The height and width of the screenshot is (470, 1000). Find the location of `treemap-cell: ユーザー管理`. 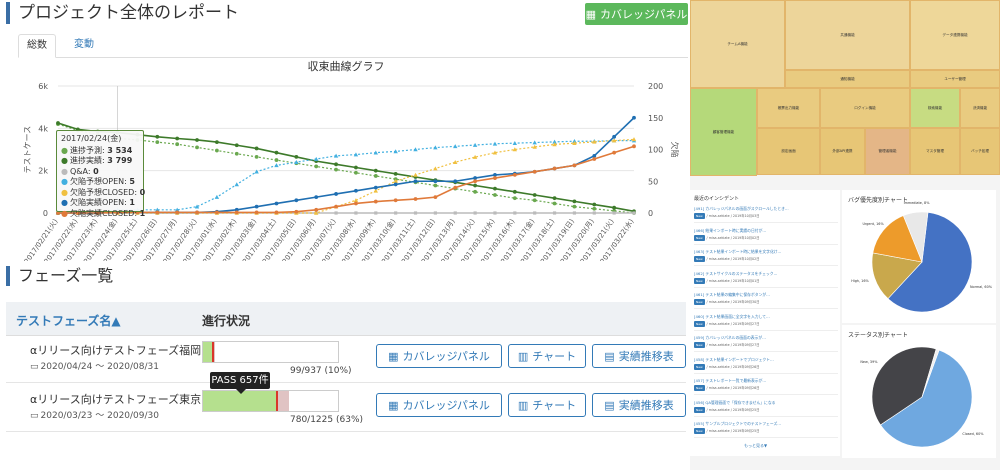

treemap-cell: ユーザー管理 is located at coordinates (955, 79).